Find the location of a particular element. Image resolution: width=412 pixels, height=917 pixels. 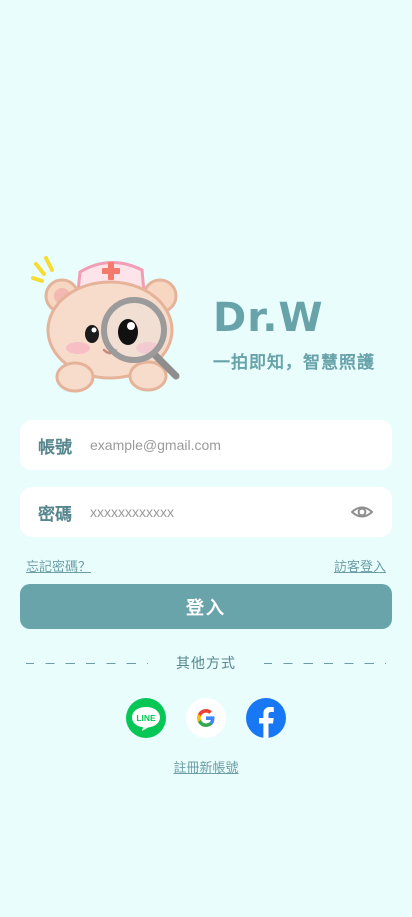

account-field: 帳號 is located at coordinates (206, 445).